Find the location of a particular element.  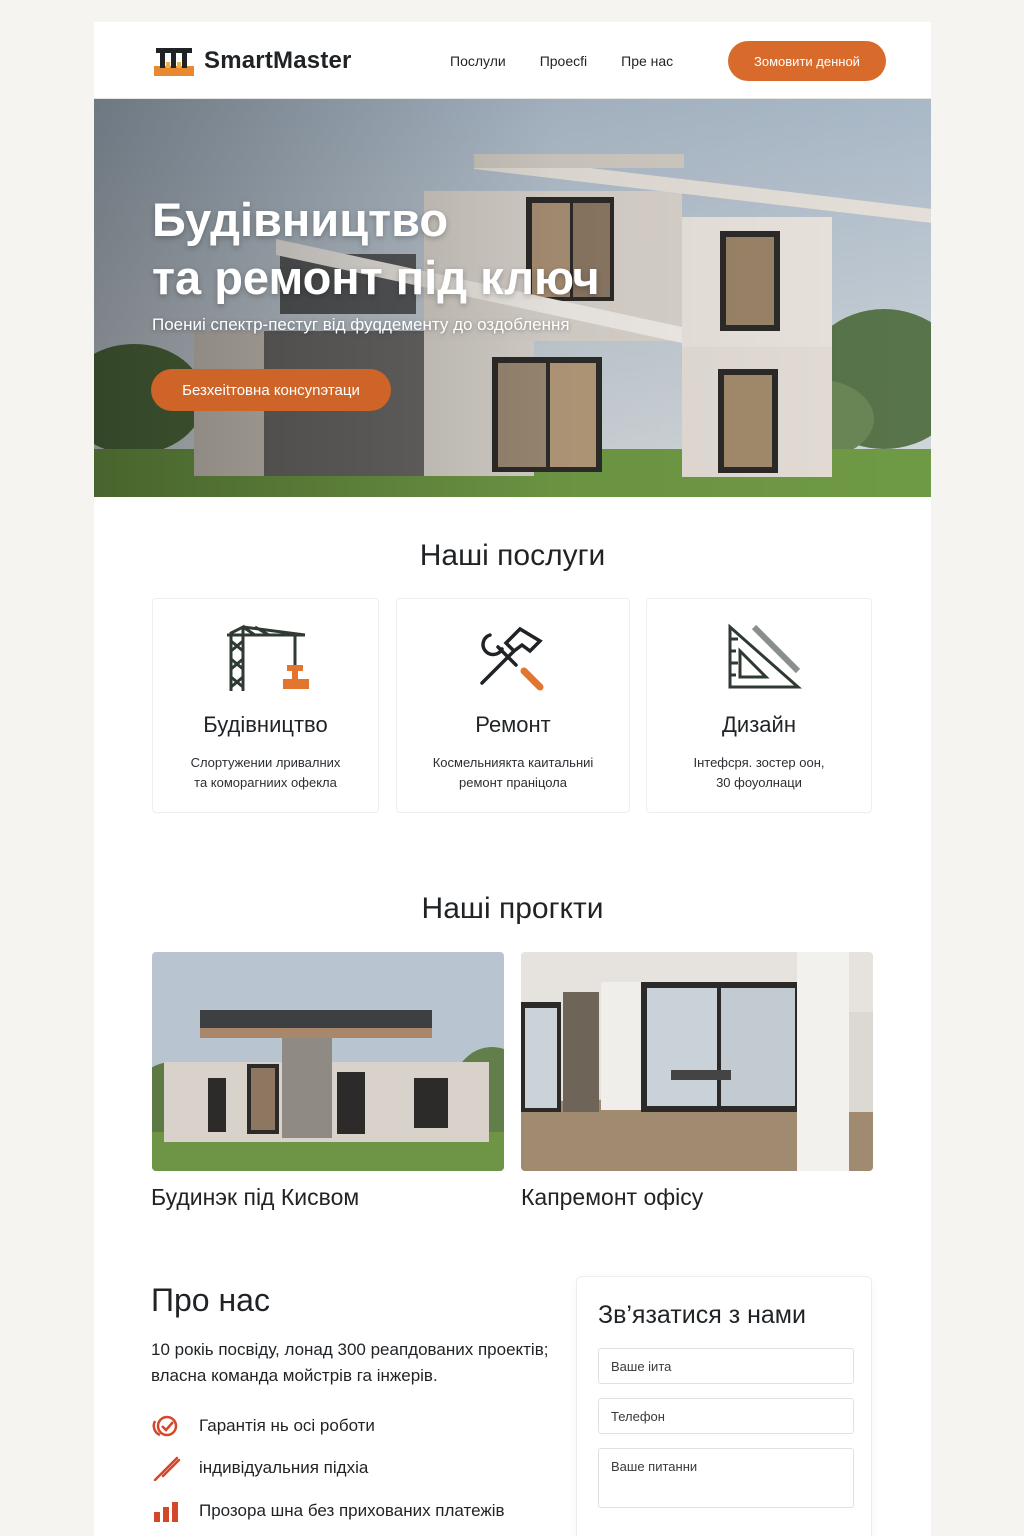

service-desc-line: Інтефсря. зостер оон, is located at coordinates (759, 762).